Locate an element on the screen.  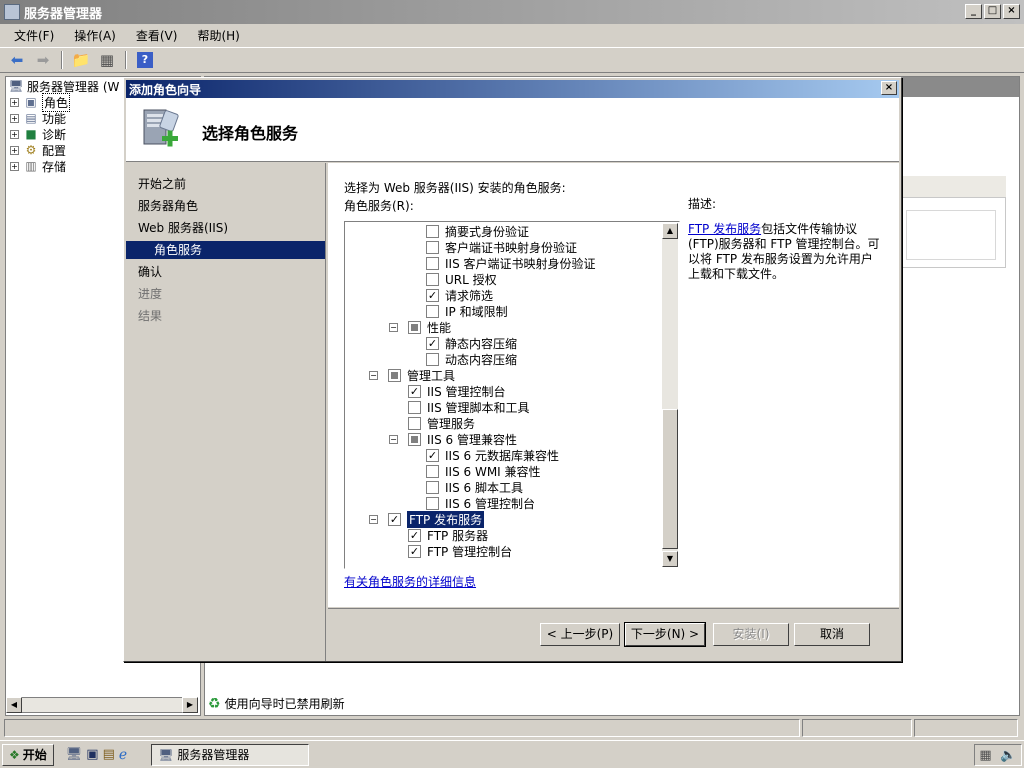
role-service-row: 管理服务 is located at coordinates (441, 423).